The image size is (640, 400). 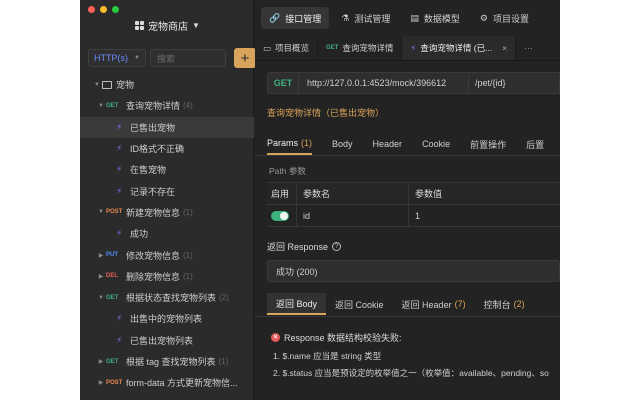 What do you see at coordinates (353, 215) in the screenshot?
I see `param-name: id` at bounding box center [353, 215].